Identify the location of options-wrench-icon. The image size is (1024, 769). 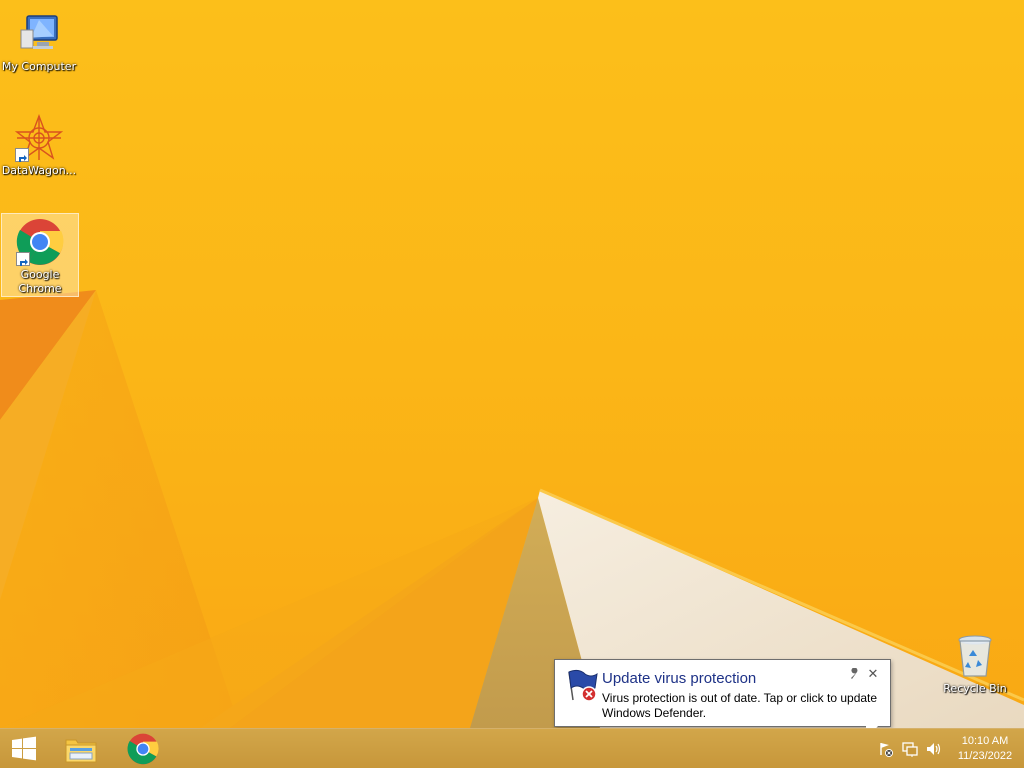
(855, 674).